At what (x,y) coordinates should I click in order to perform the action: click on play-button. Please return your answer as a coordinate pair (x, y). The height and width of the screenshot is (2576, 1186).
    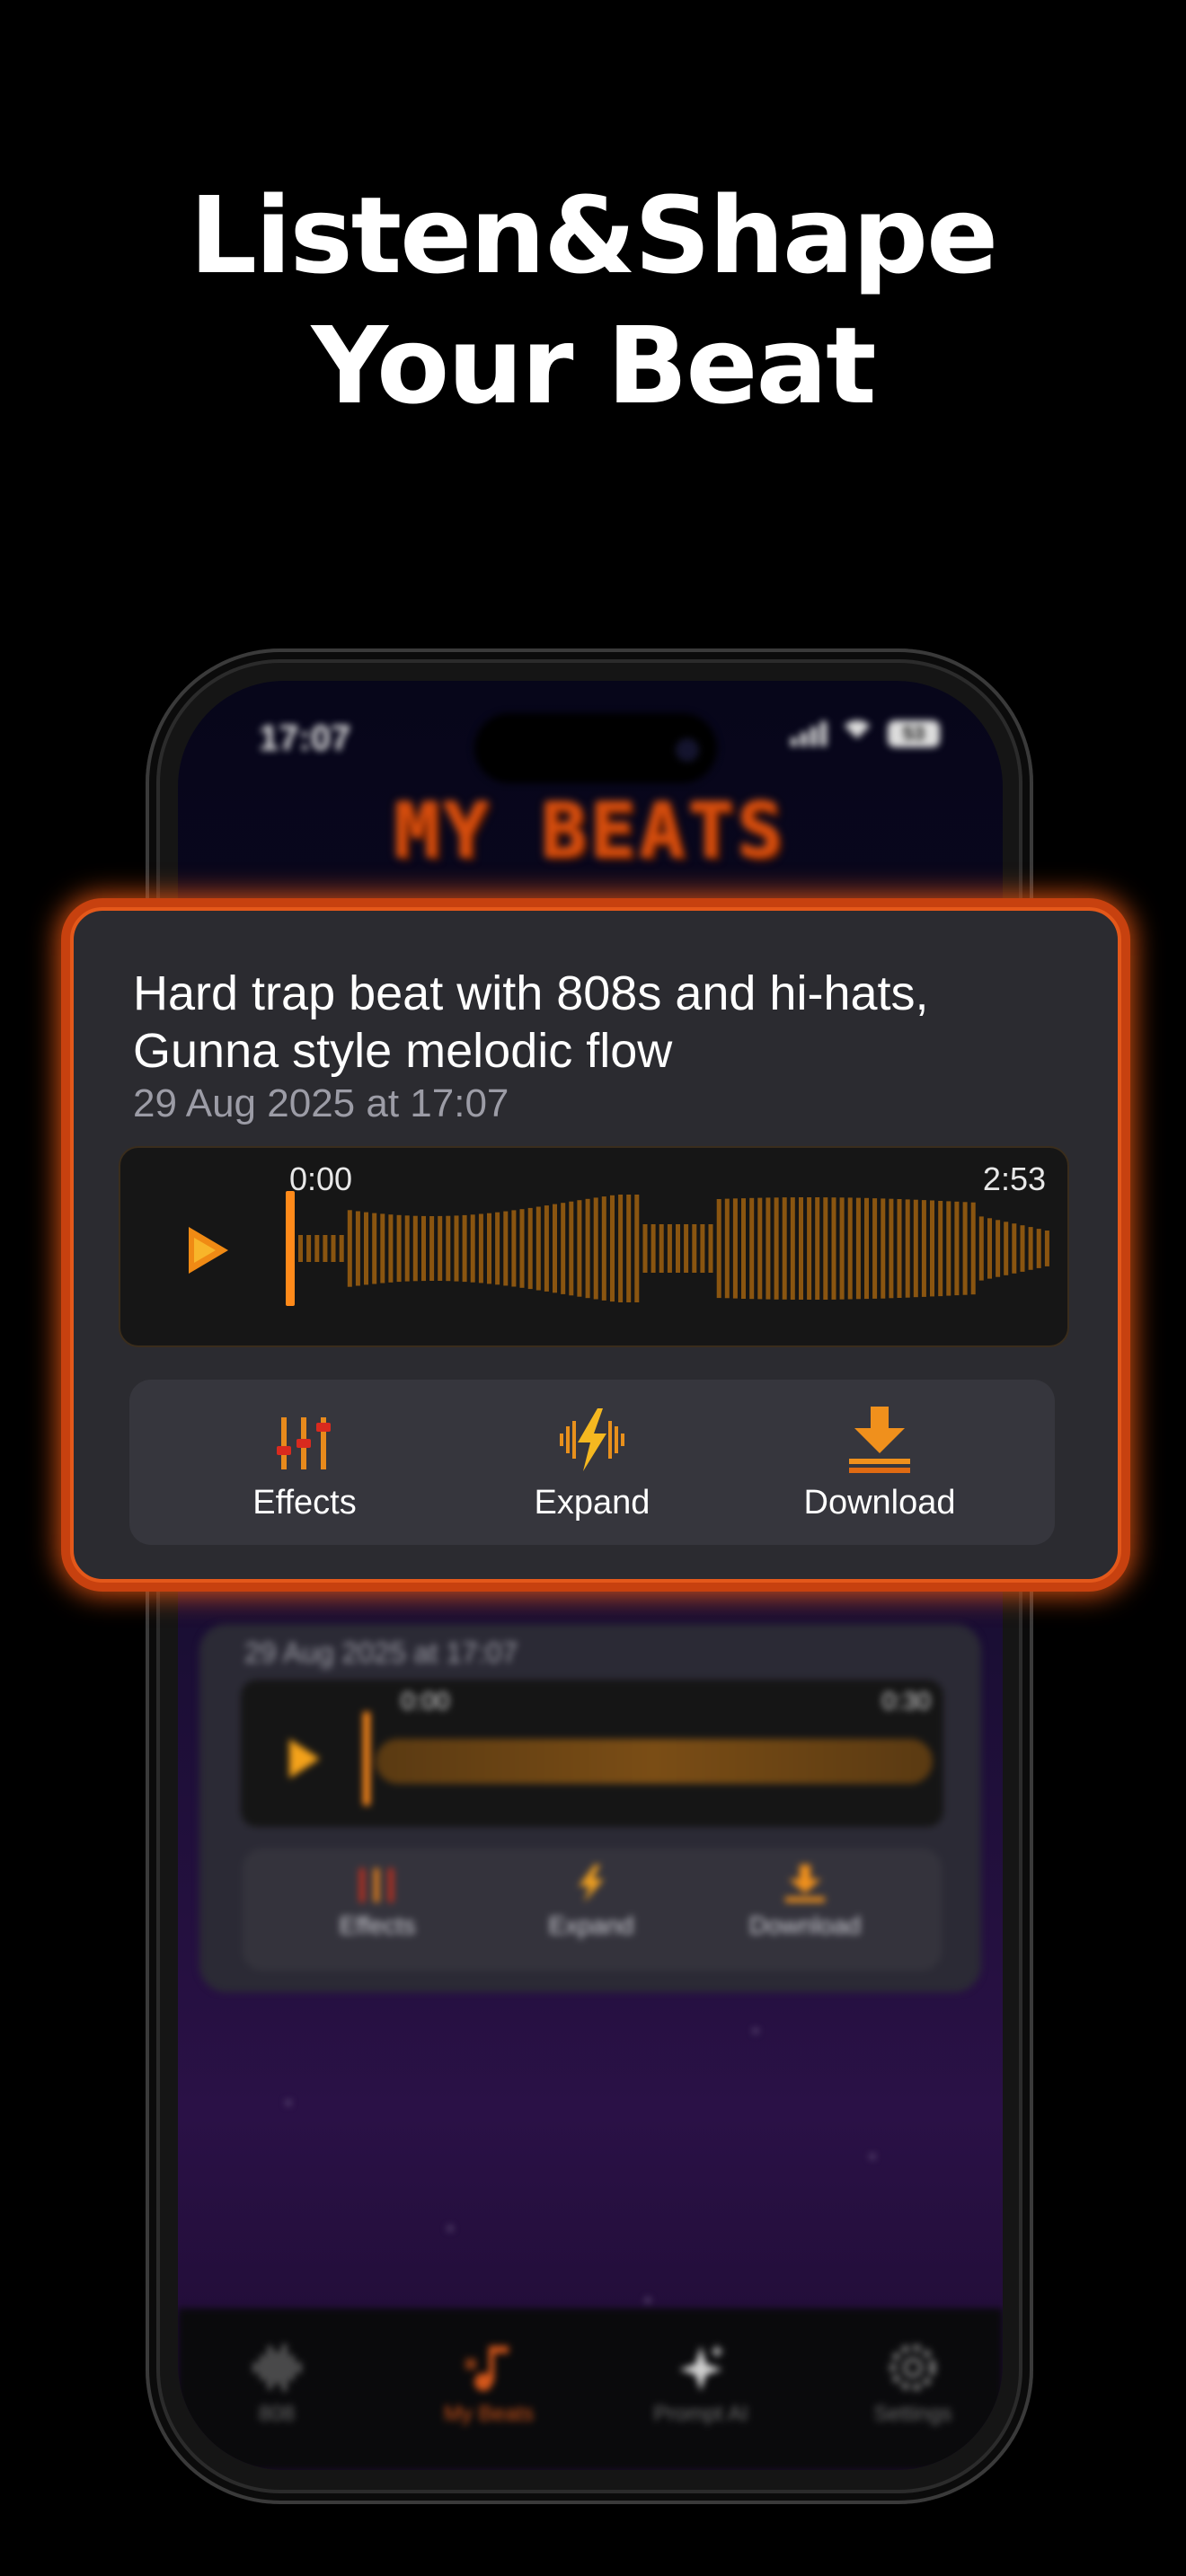
    Looking at the image, I should click on (208, 1250).